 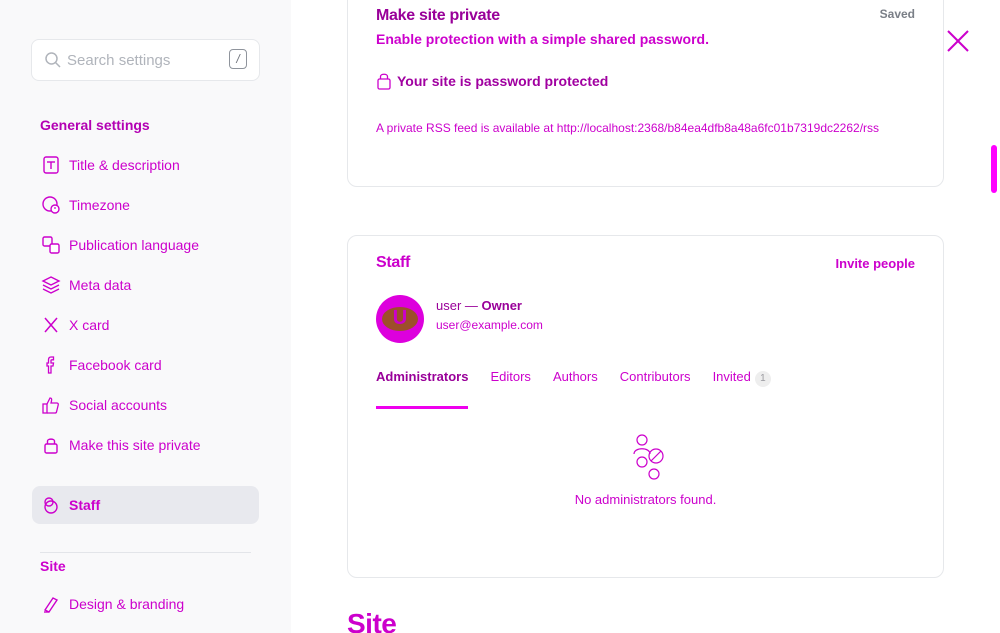 I want to click on private-card-title: Make site private, so click(x=438, y=15).